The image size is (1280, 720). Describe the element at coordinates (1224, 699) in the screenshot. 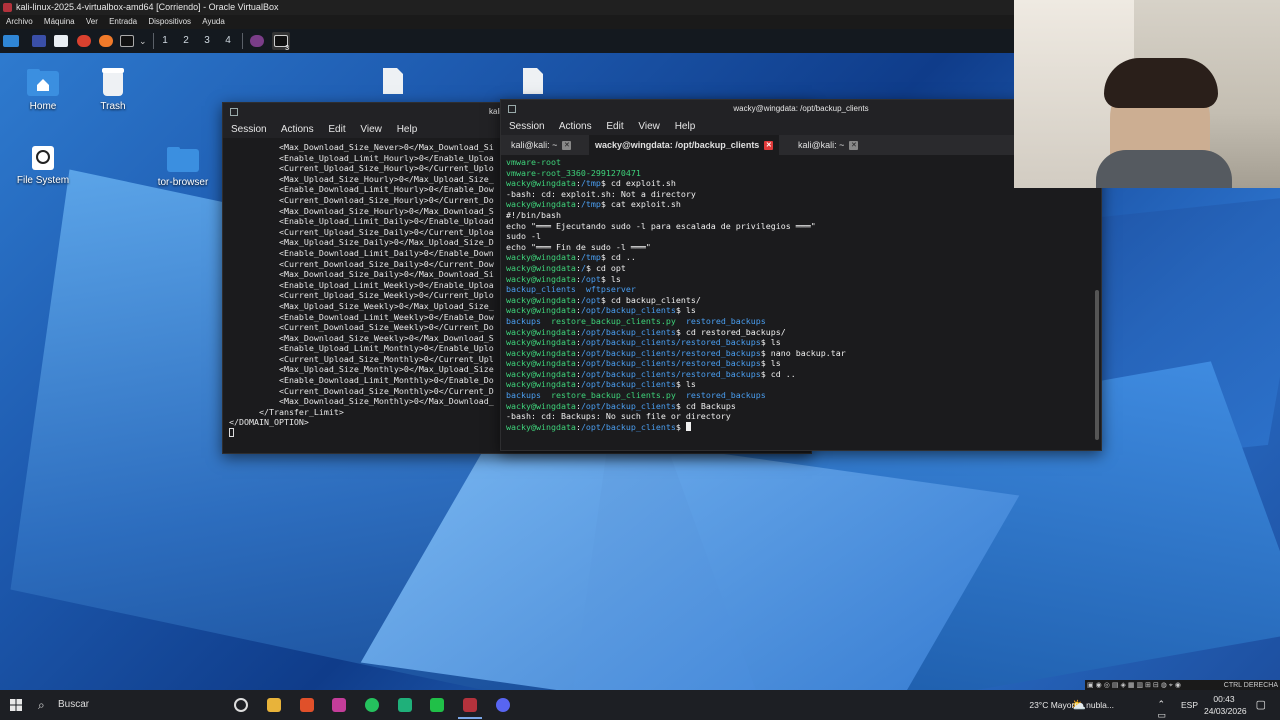

I see `clock-time: 00:43` at that location.